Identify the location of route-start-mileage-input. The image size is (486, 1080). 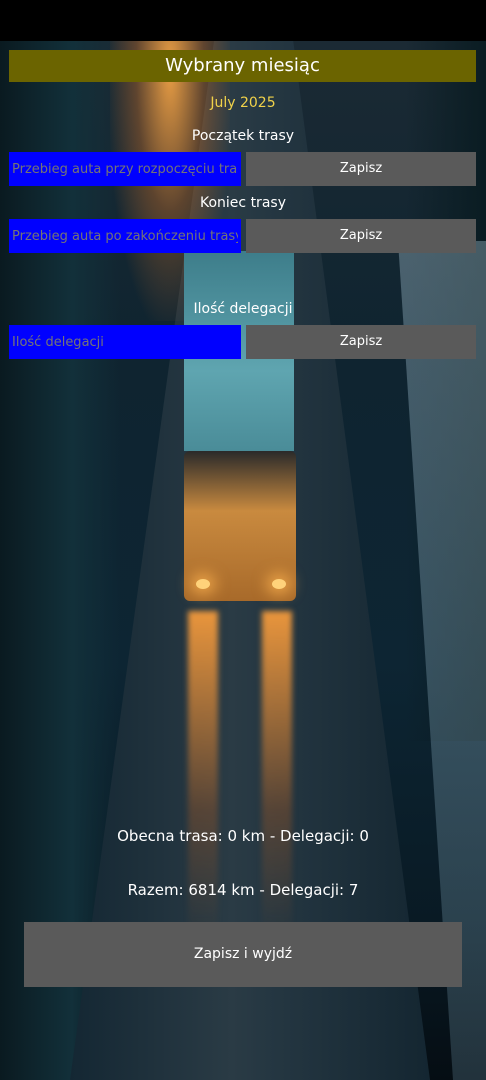
(125, 169).